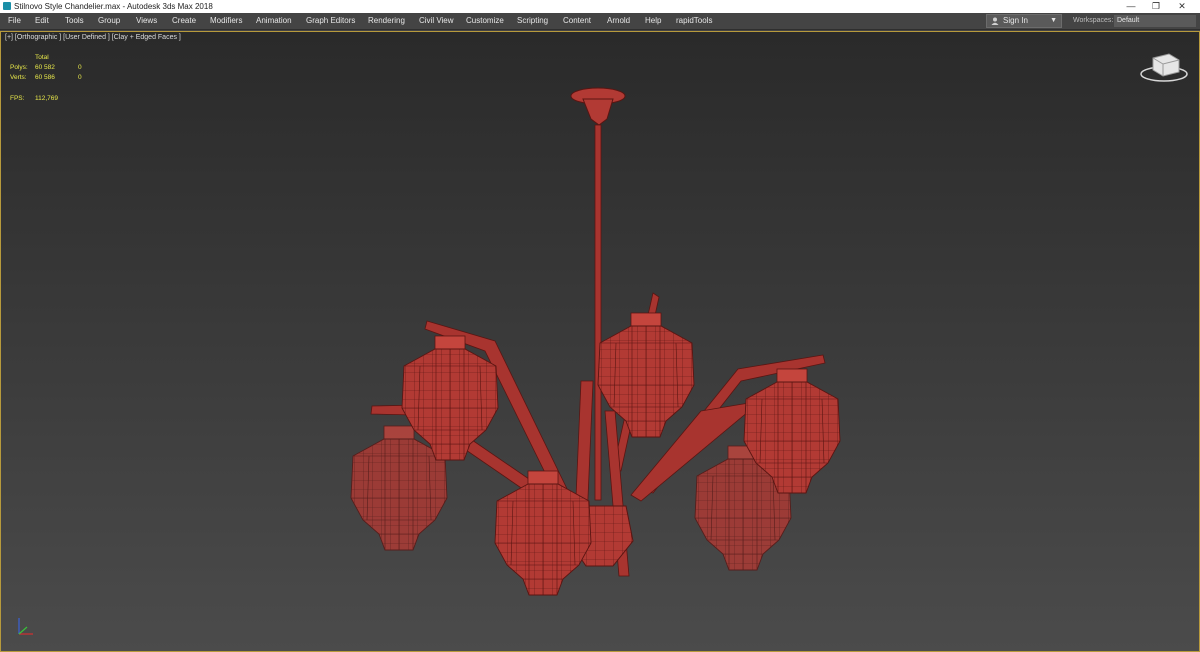 Image resolution: width=1200 pixels, height=652 pixels. Describe the element at coordinates (74, 21) in the screenshot. I see `menu-tools: Tools` at that location.